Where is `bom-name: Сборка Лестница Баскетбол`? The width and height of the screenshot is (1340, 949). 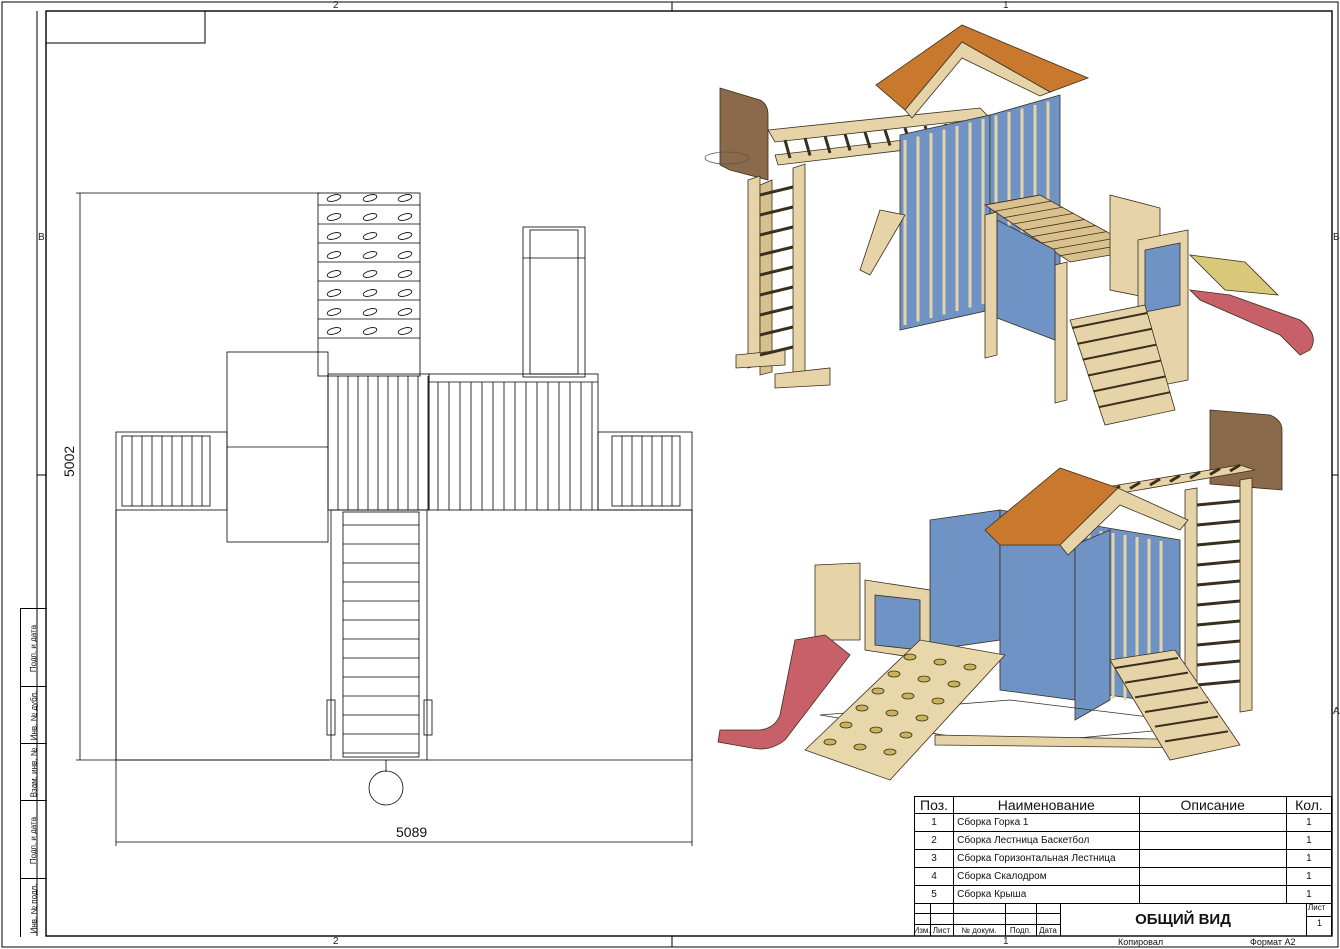
bom-name: Сборка Лестница Баскетбол is located at coordinates (1046, 840).